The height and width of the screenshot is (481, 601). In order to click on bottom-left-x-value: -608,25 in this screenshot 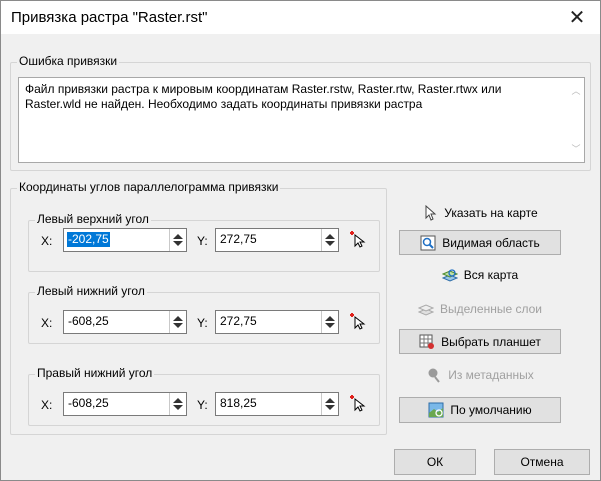, I will do `click(88, 321)`.